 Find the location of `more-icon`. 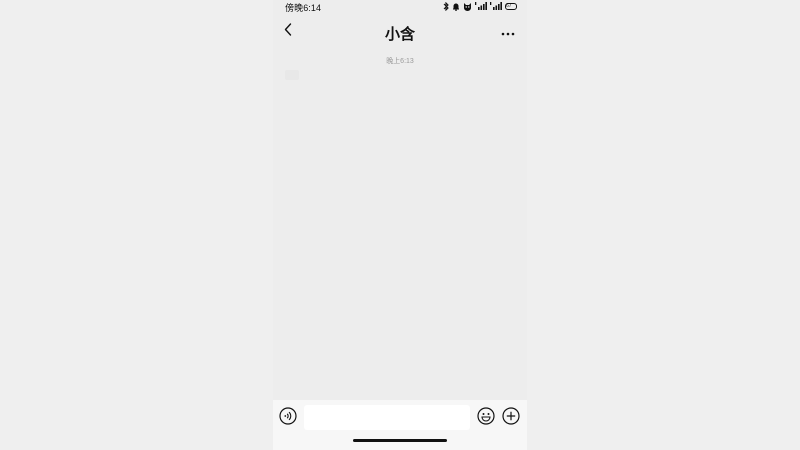

more-icon is located at coordinates (508, 32).